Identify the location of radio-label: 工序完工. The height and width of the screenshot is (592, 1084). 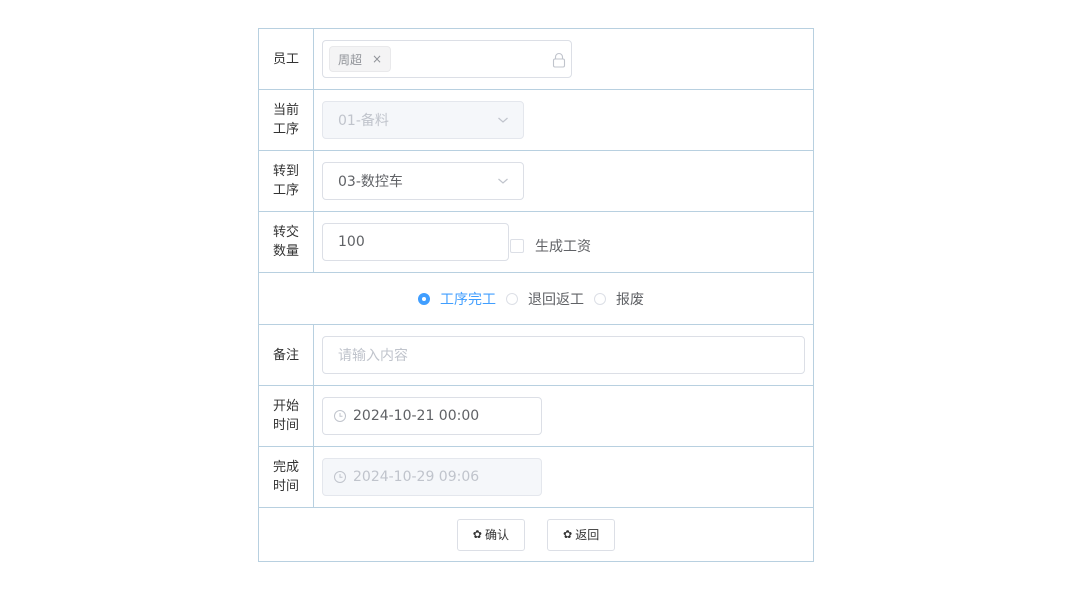
(468, 299).